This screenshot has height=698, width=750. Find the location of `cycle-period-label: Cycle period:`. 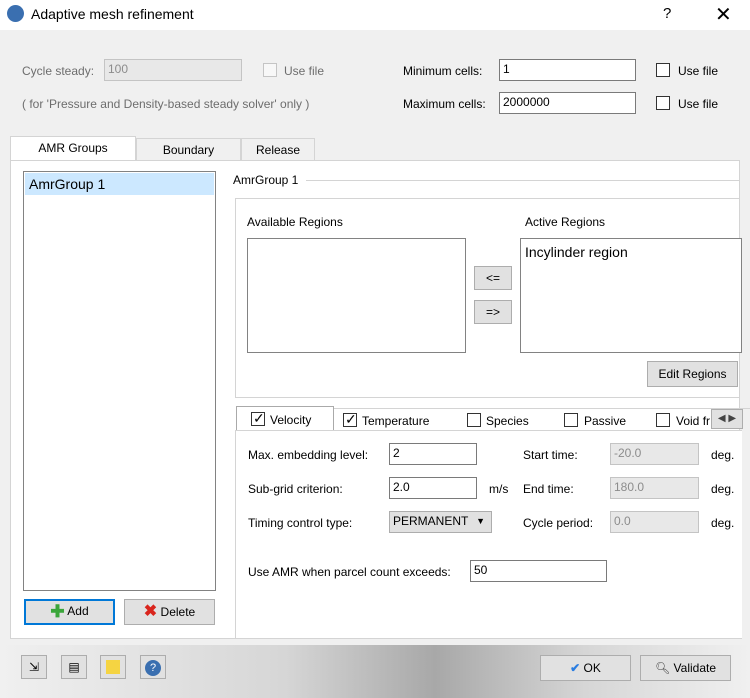

cycle-period-label: Cycle period: is located at coordinates (558, 523).